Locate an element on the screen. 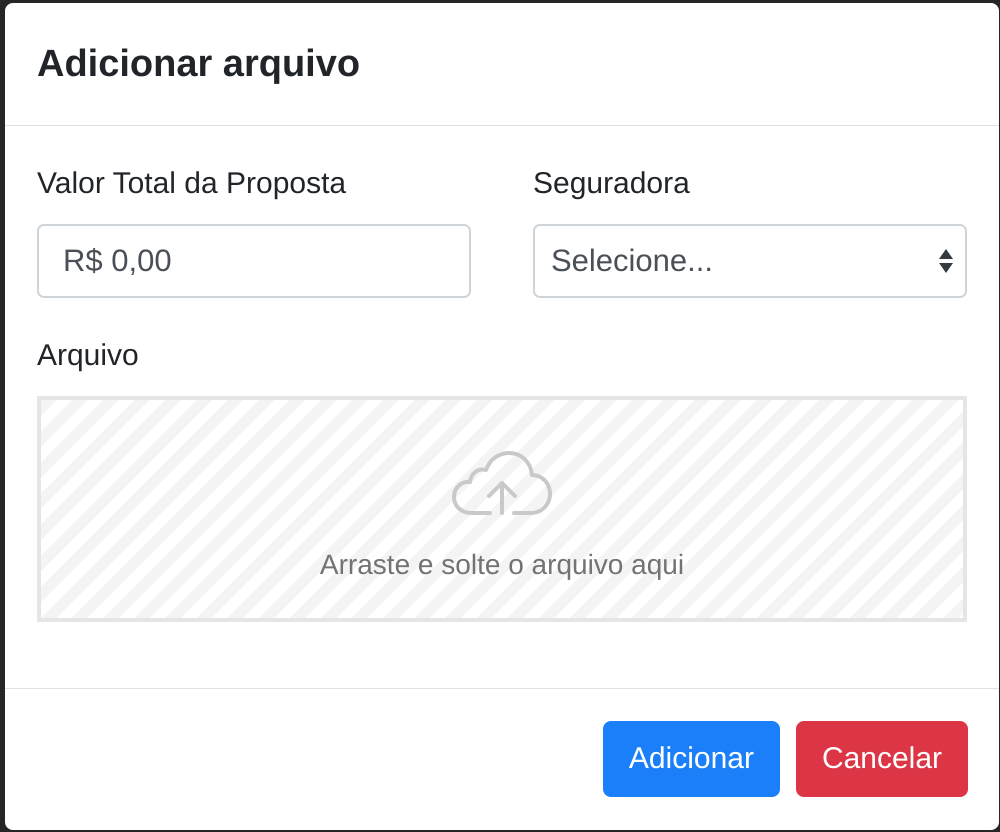 This screenshot has height=832, width=1000. field-label: Valor Total da Proposta is located at coordinates (191, 184).